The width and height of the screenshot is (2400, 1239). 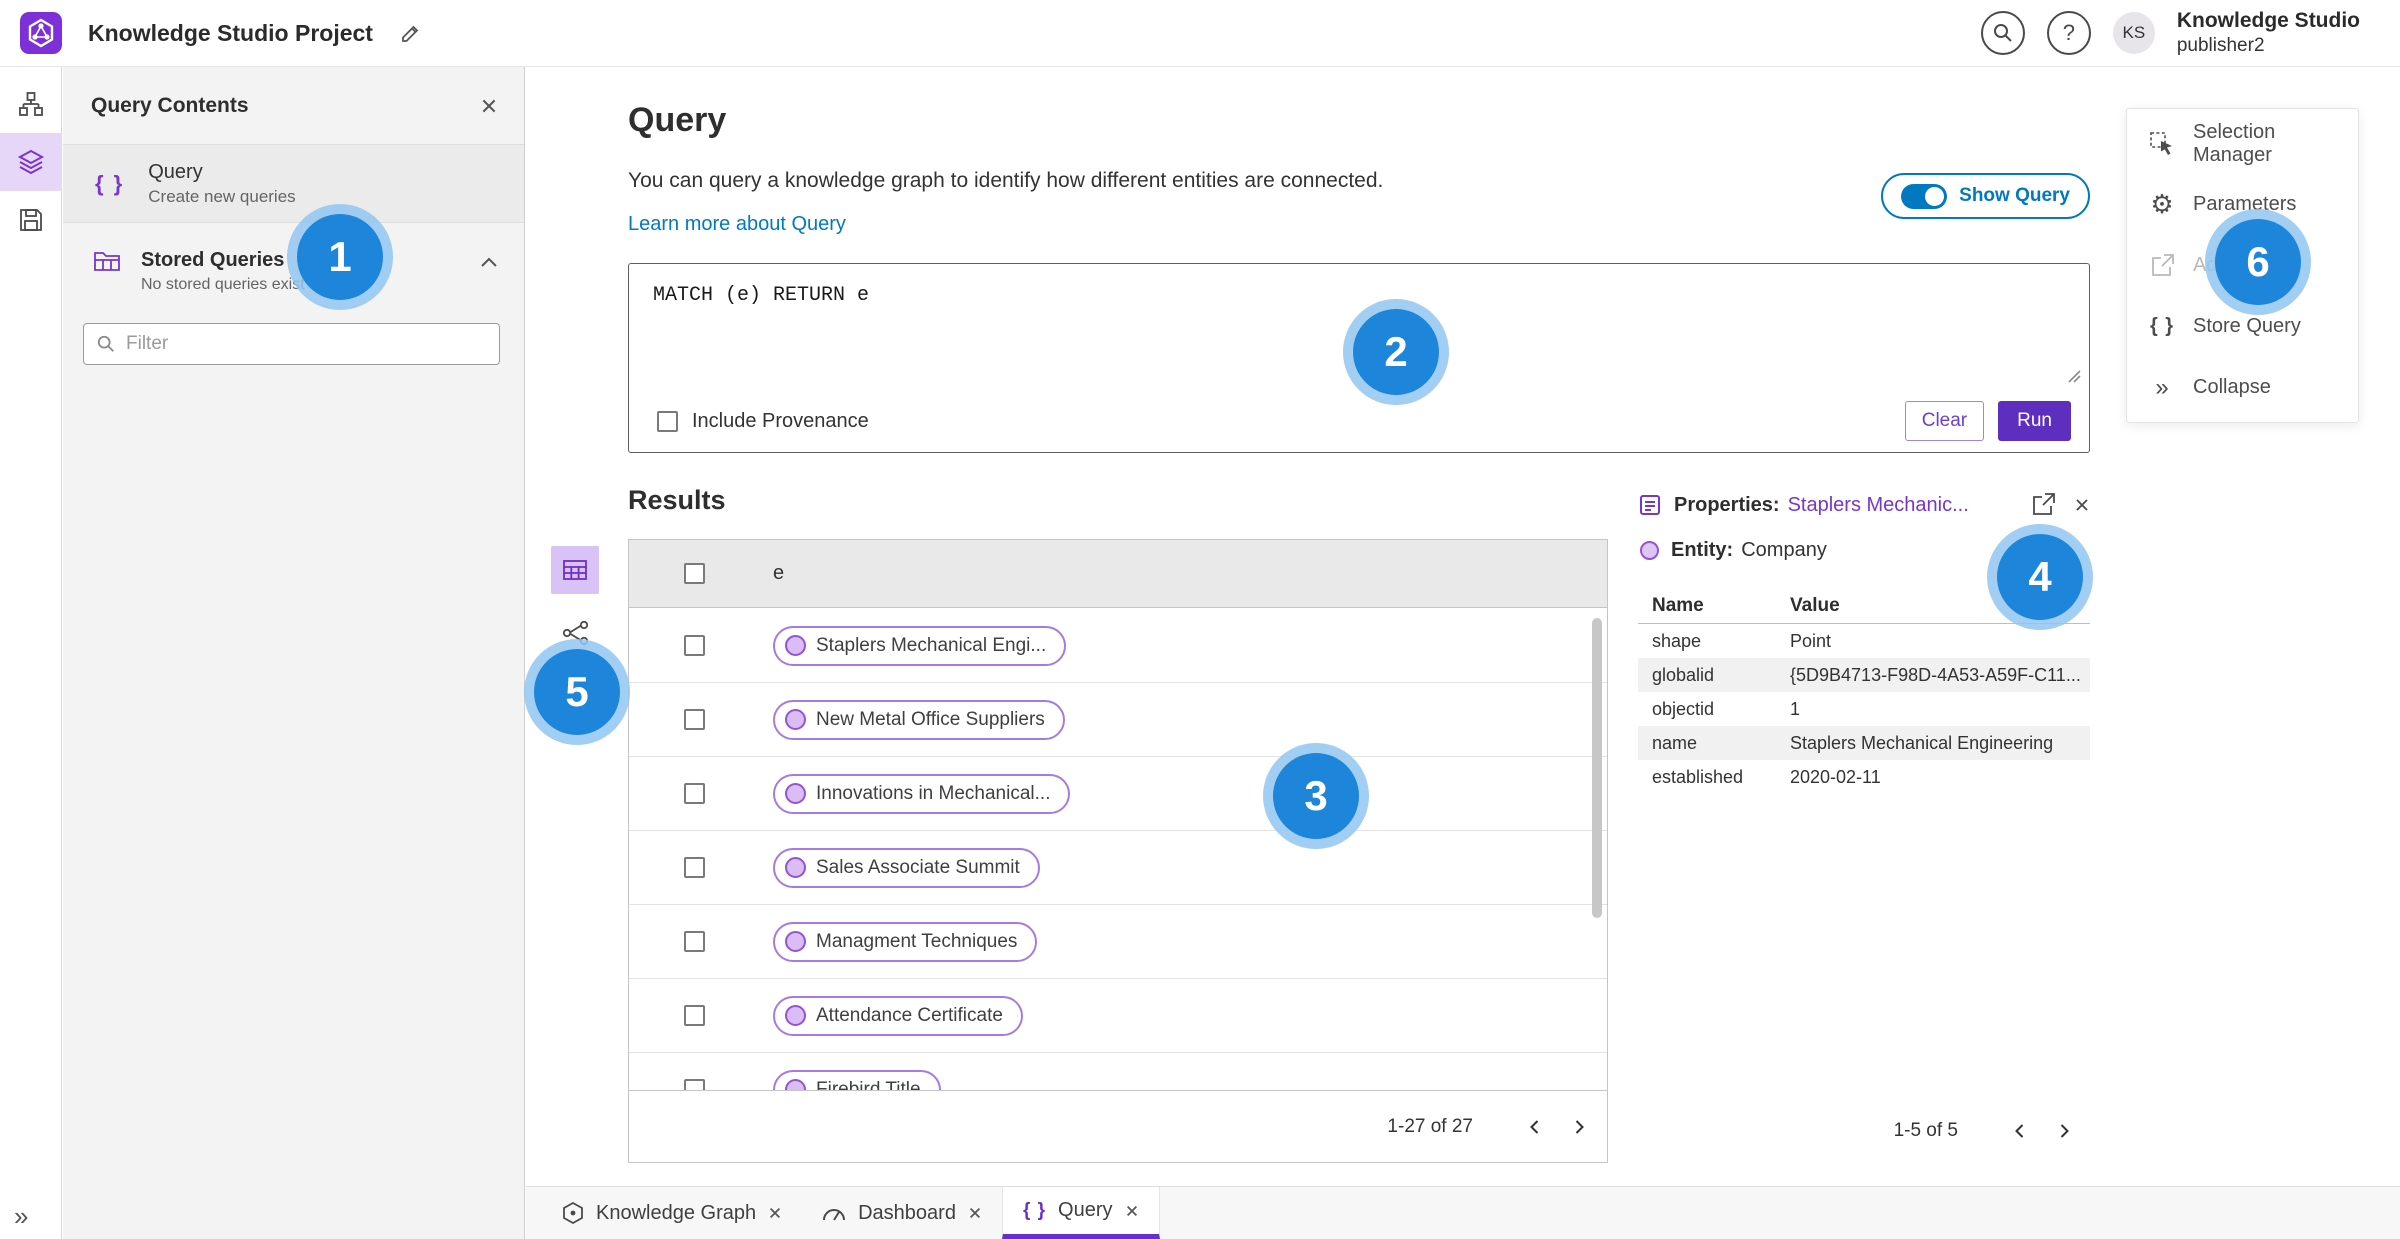 What do you see at coordinates (898, 1015) in the screenshot?
I see `entity-chip: Attendance Certificate` at bounding box center [898, 1015].